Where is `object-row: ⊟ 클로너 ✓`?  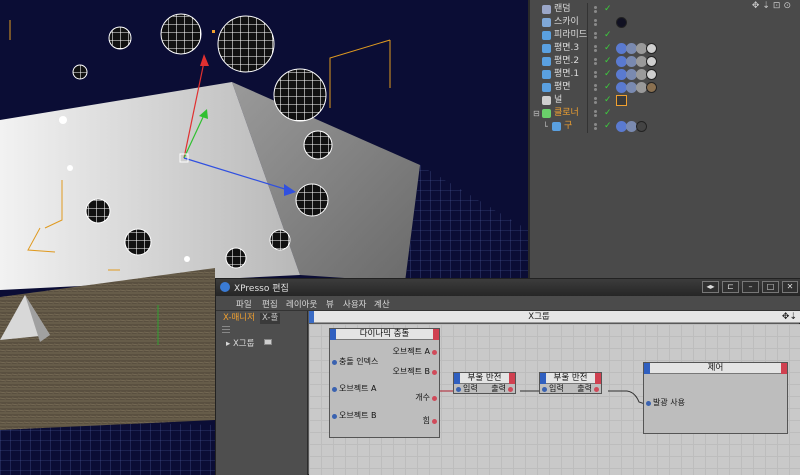 object-row: ⊟ 클로너 ✓ is located at coordinates (665, 113).